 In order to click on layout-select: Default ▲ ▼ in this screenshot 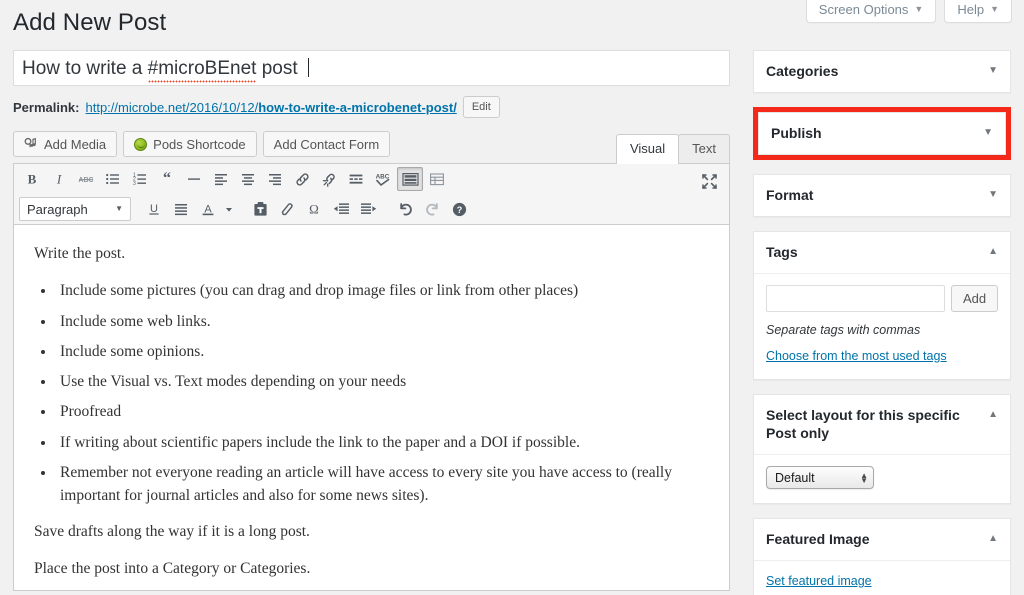, I will do `click(820, 478)`.